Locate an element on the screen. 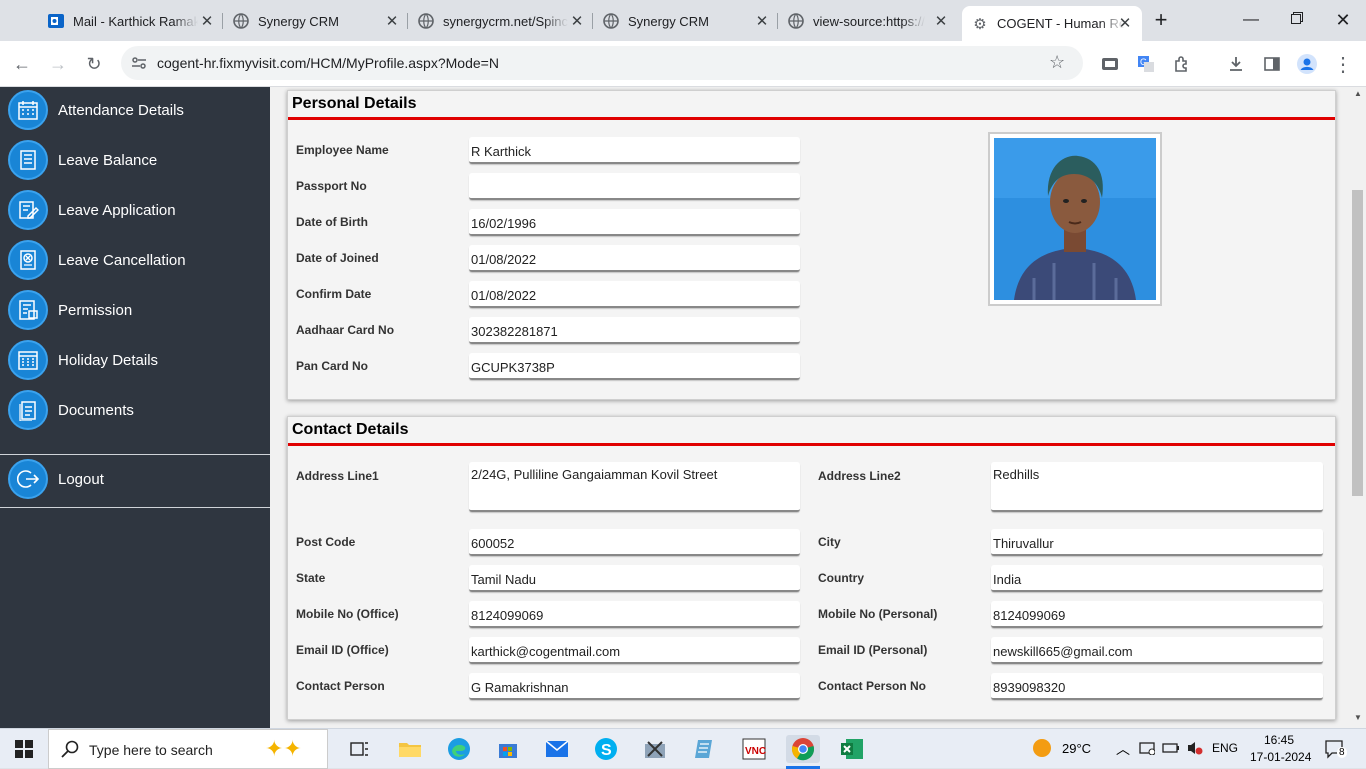 The image size is (1366, 769). sidebar-item-leave-application: Leave Application is located at coordinates (135, 210).